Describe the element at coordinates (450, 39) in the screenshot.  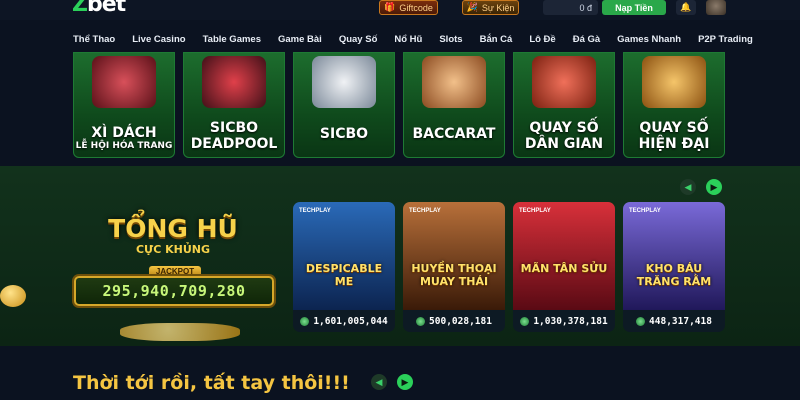
I see `nav-item-slots: Slots` at that location.